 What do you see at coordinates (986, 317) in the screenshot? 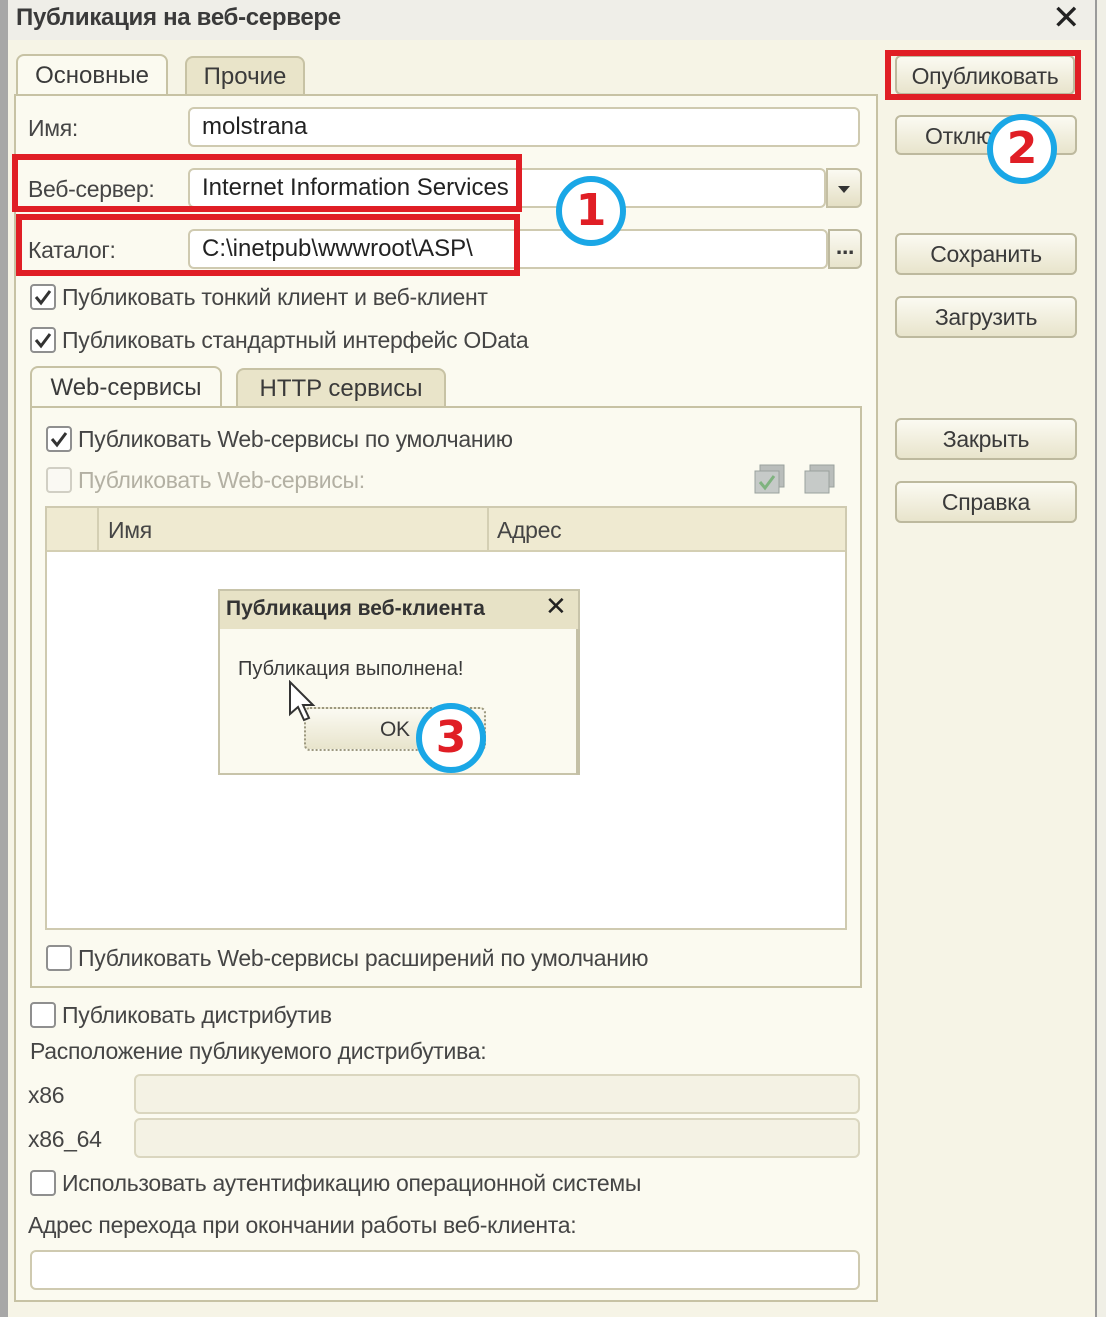
I see `load-button: Загрузить` at bounding box center [986, 317].